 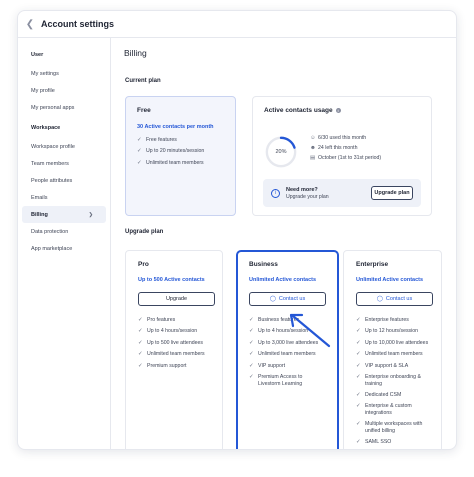 I want to click on sidebar-item-my-settings: My settings, so click(x=64, y=73).